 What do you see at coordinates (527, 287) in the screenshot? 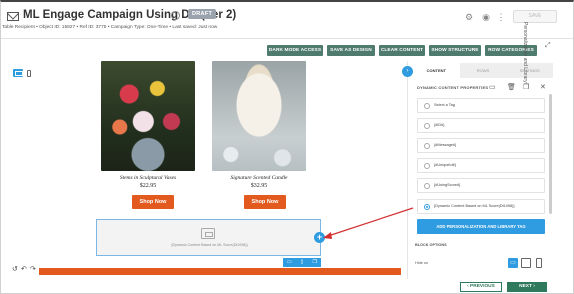
I see `next-button: NEXT ›` at bounding box center [527, 287].